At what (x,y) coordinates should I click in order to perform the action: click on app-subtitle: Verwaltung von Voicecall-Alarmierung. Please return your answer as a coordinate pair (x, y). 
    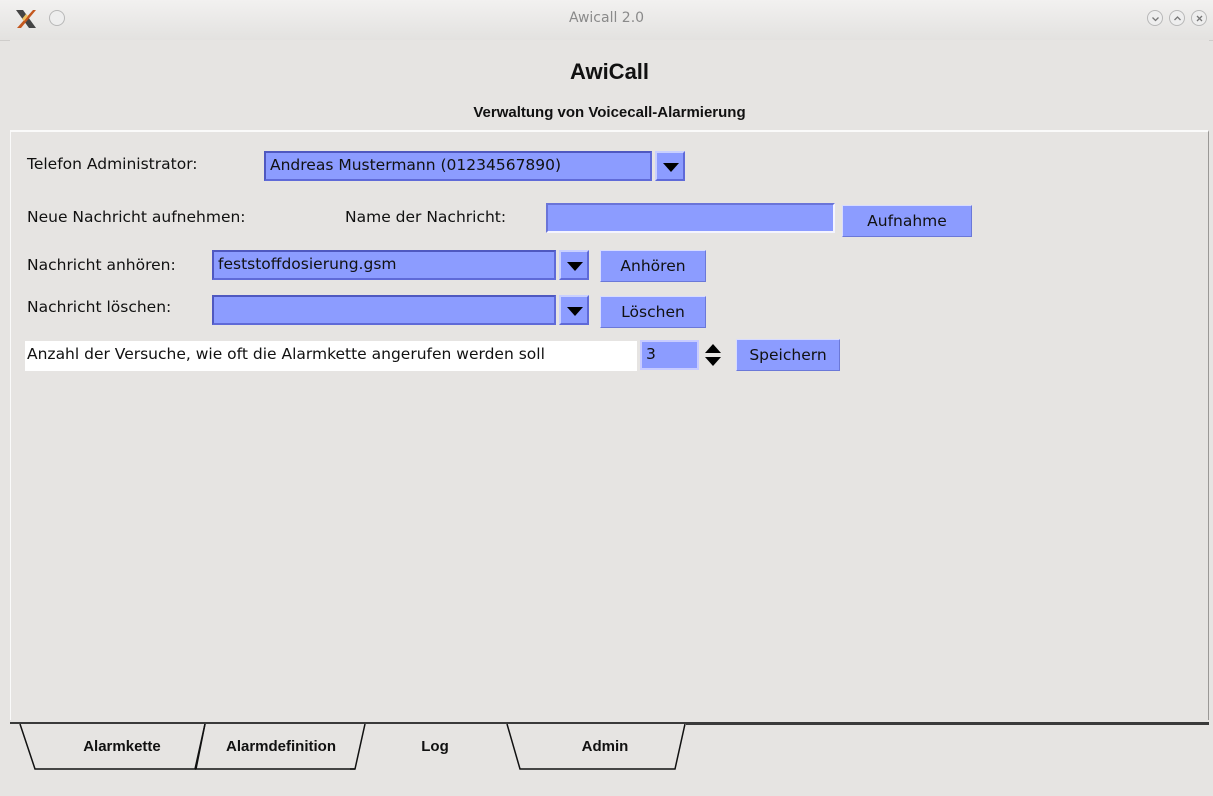
    Looking at the image, I should click on (609, 112).